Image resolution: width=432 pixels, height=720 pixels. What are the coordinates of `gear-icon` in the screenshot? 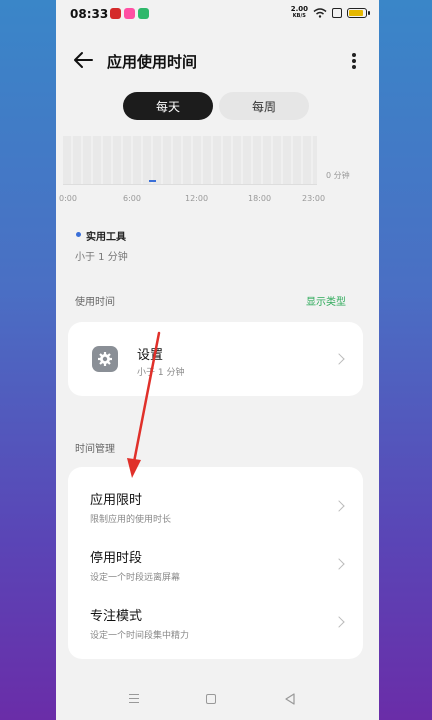 It's located at (105, 359).